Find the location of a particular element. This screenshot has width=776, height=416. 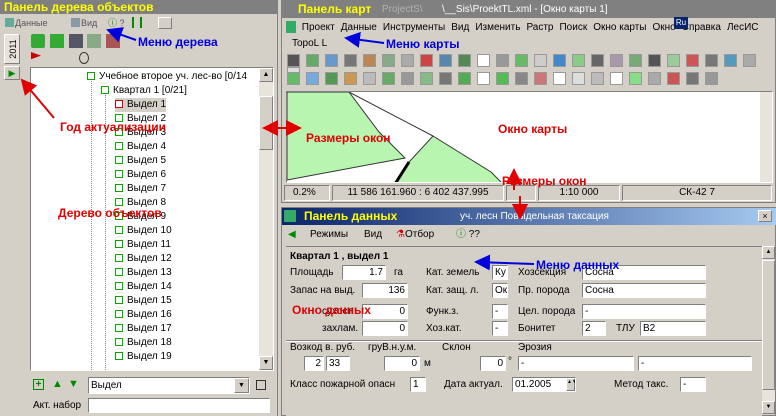

tree-node-forestry: Учебное второе уч. лес-во [0/14 is located at coordinates (167, 77).